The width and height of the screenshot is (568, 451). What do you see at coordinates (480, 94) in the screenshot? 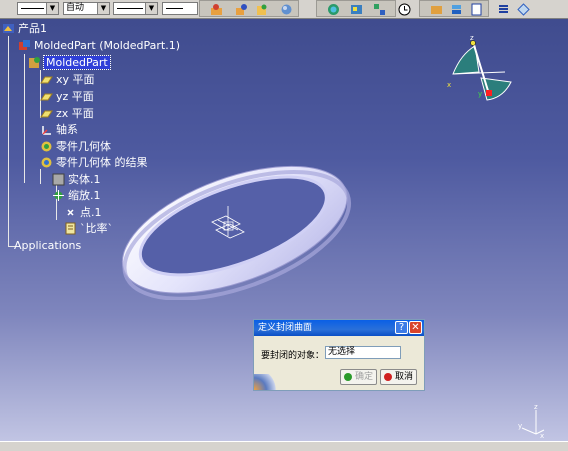
I see `compass-y-label: y` at bounding box center [480, 94].